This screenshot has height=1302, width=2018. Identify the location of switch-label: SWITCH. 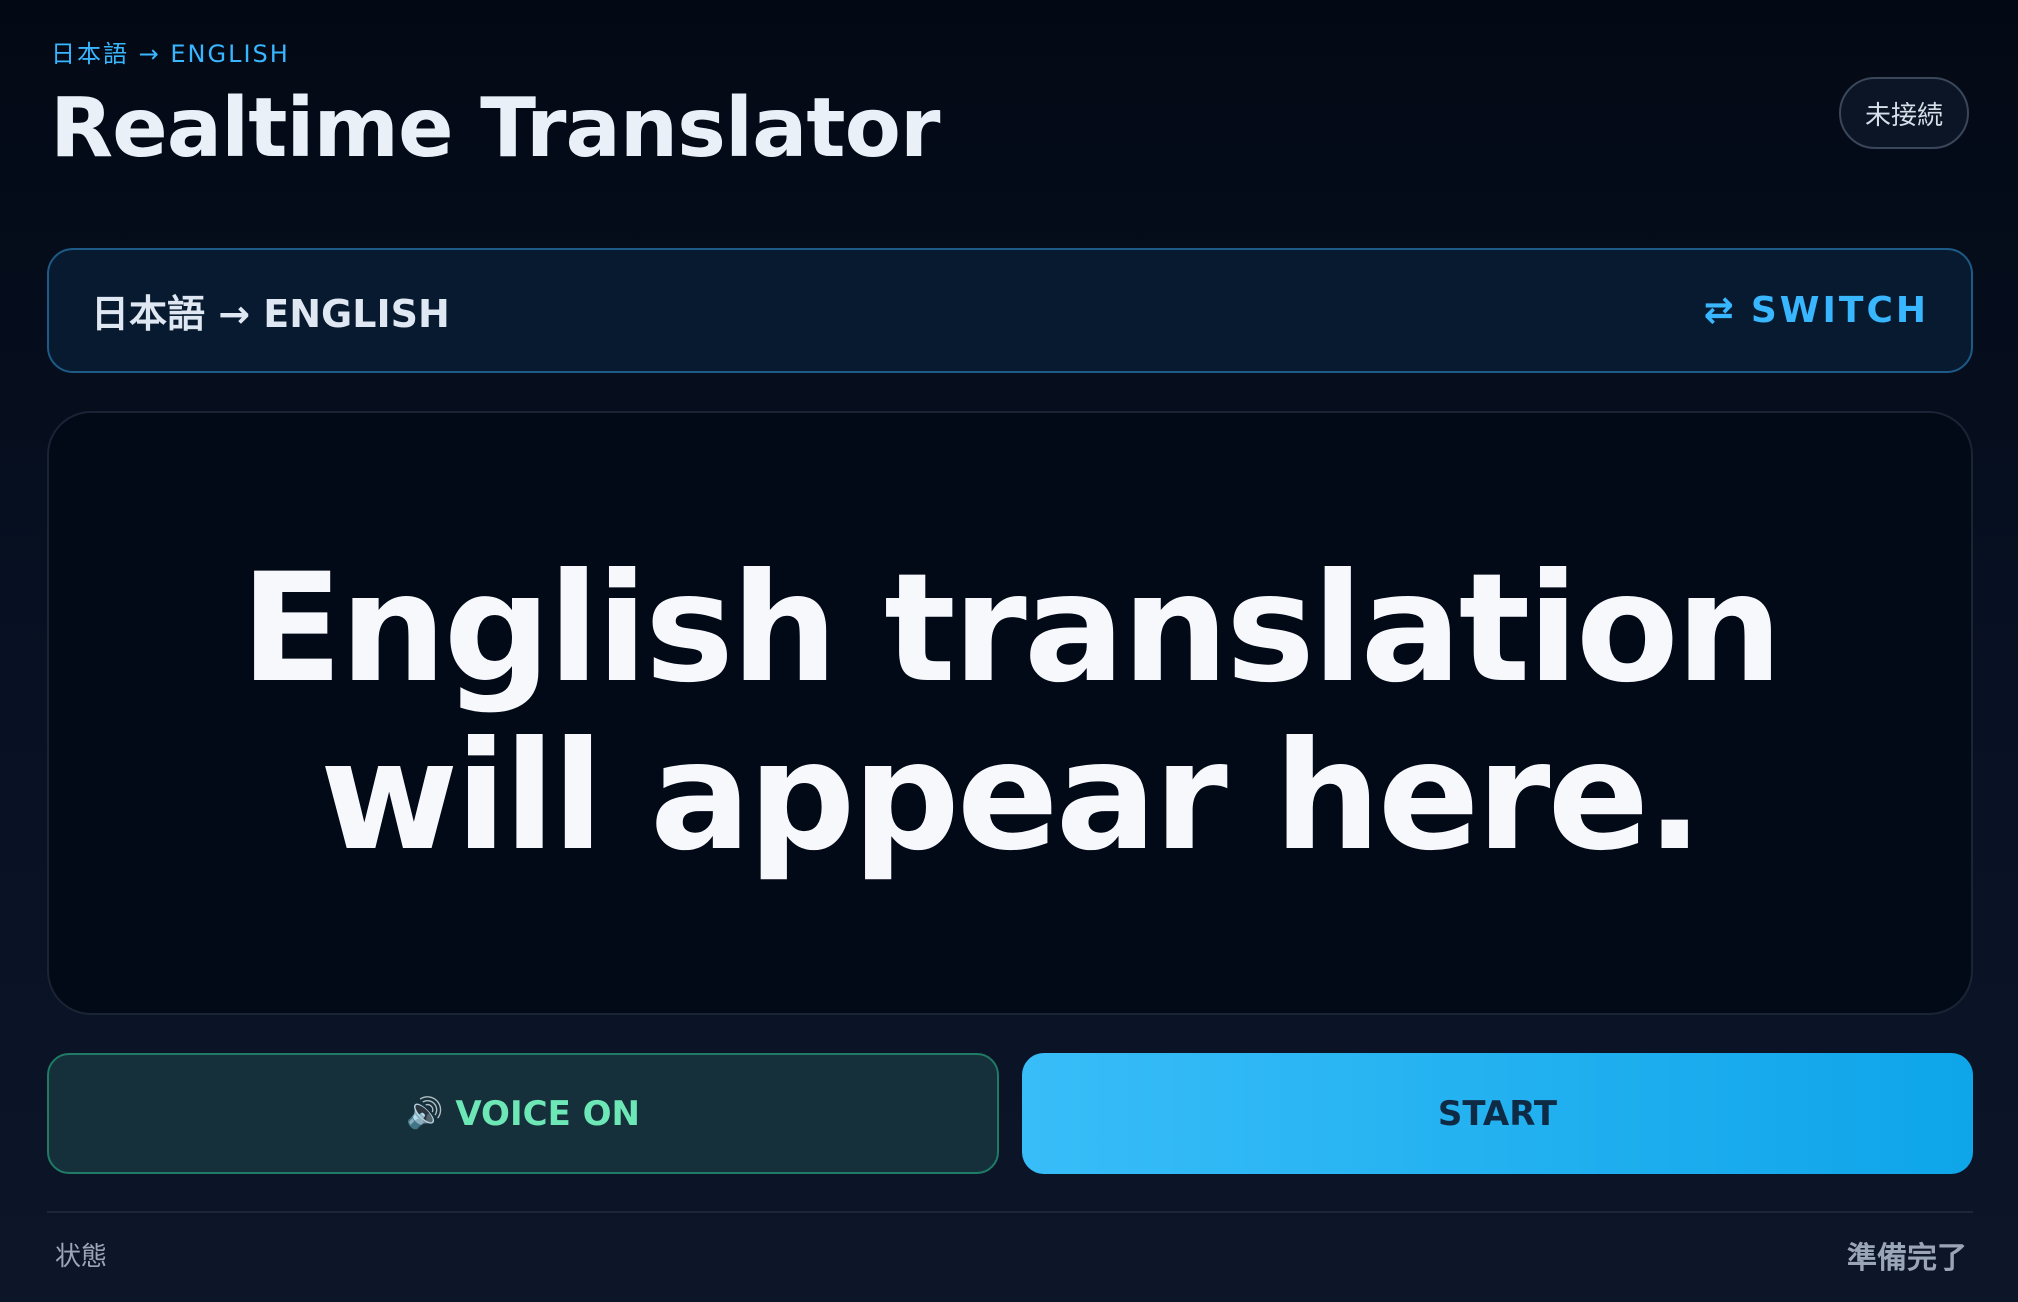
(1839, 310).